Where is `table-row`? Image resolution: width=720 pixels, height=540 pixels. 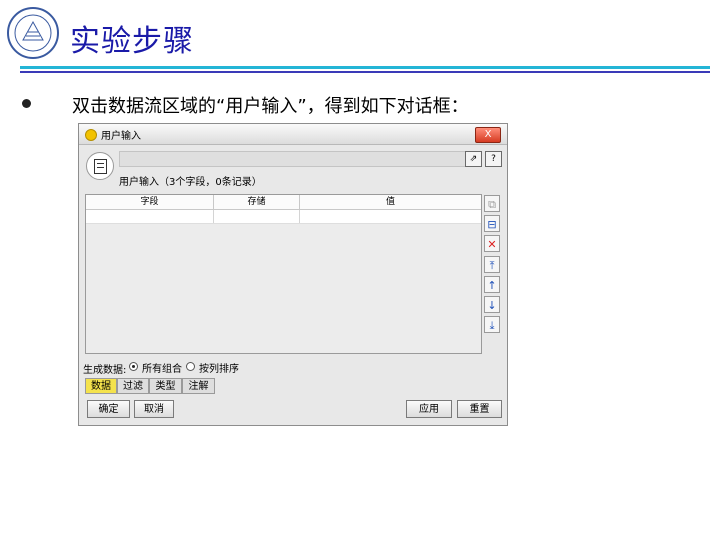 table-row is located at coordinates (283, 217).